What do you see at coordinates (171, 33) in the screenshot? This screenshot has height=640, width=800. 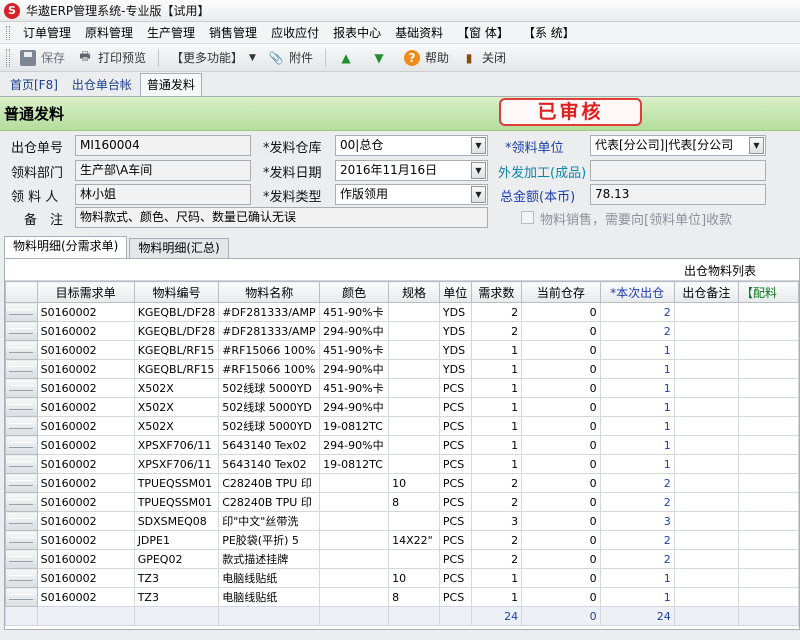 I see `menu-production: 生产管理` at bounding box center [171, 33].